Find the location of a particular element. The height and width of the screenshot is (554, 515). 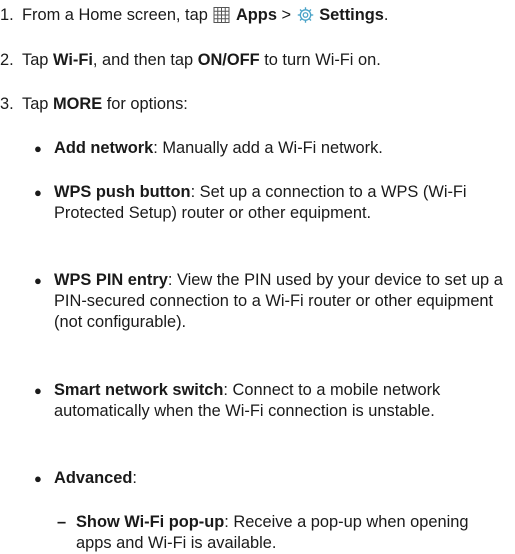

step-number: 1. is located at coordinates (7, 15).